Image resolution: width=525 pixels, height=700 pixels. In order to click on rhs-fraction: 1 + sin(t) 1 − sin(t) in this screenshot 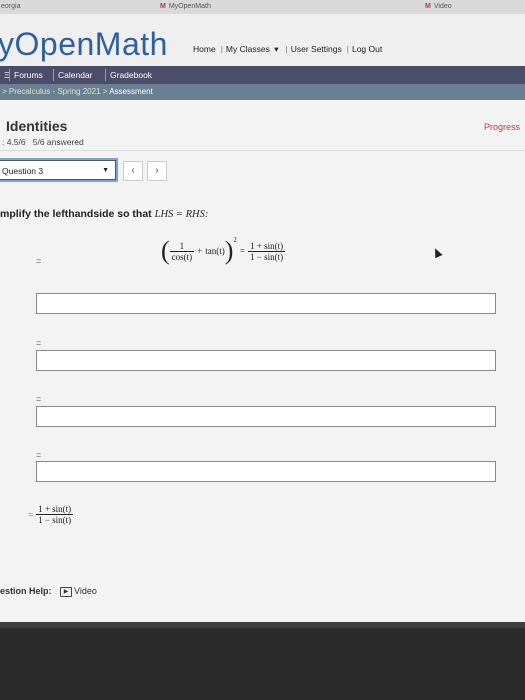, I will do `click(267, 251)`.